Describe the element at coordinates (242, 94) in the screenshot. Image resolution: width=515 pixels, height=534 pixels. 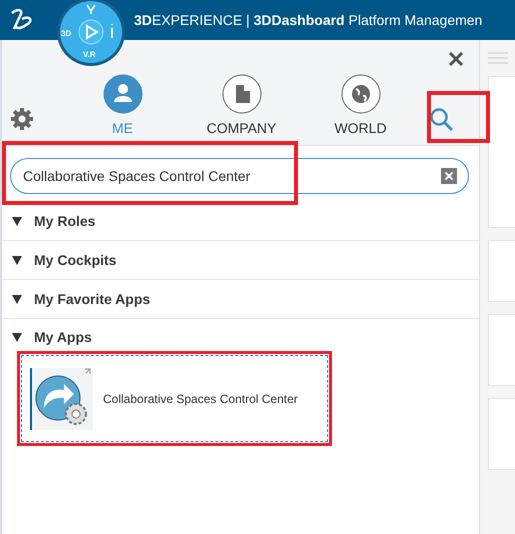
I see `building-icon` at that location.